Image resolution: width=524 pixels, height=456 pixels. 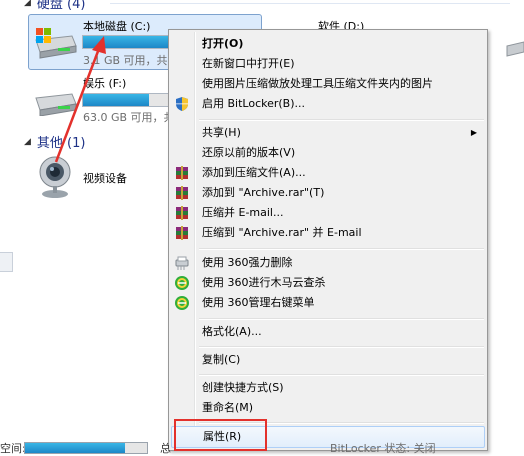 I want to click on menu-item-add-to-archive-rar: 添加到 "Archive.rar"(T), so click(x=328, y=193).